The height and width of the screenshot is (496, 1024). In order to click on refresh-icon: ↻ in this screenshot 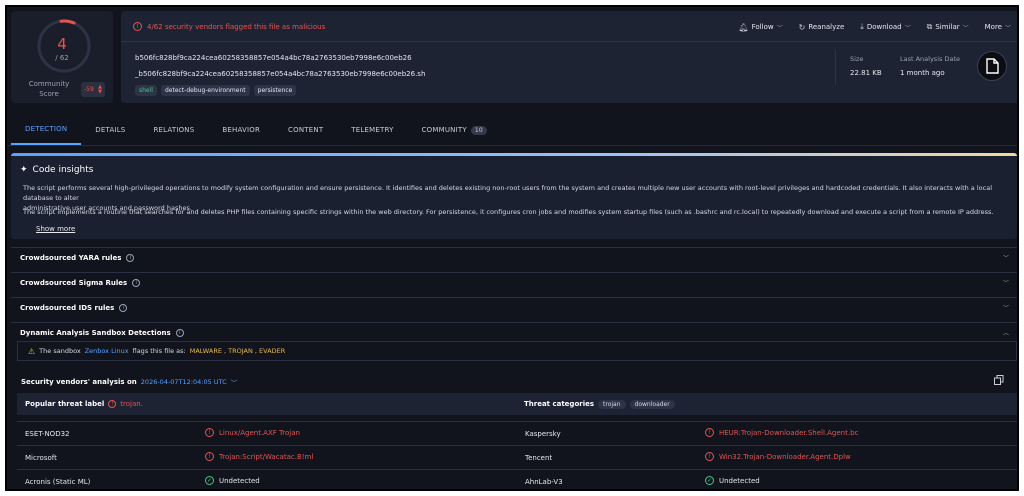, I will do `click(802, 27)`.